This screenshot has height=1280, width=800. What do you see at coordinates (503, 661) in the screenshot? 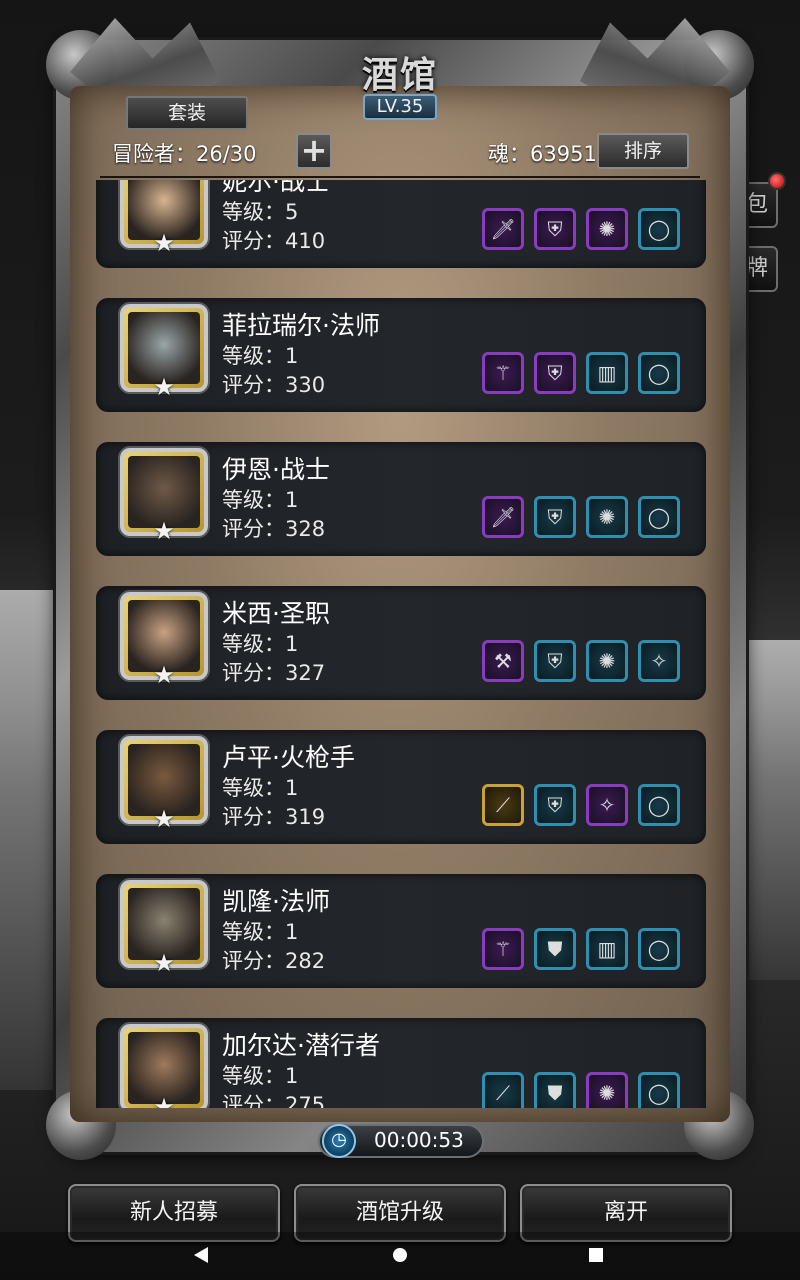
I see `hammer-icon: ⚒` at bounding box center [503, 661].